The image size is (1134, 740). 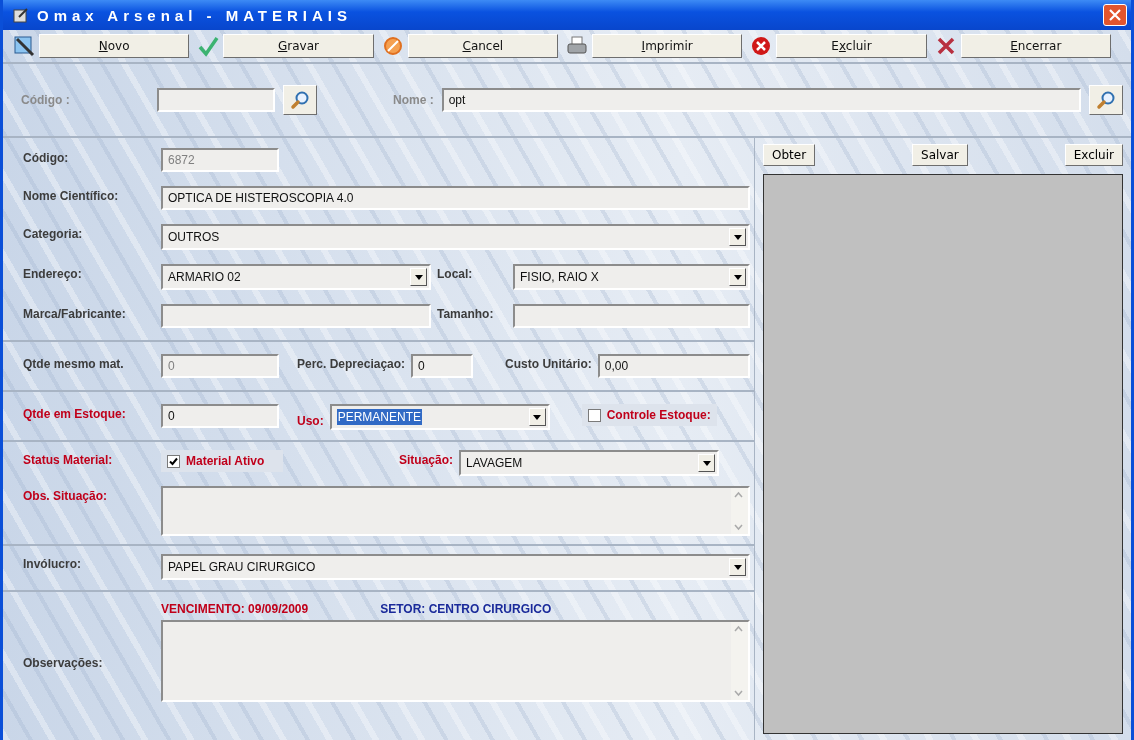 I want to click on field-label: Código:, so click(x=46, y=157).